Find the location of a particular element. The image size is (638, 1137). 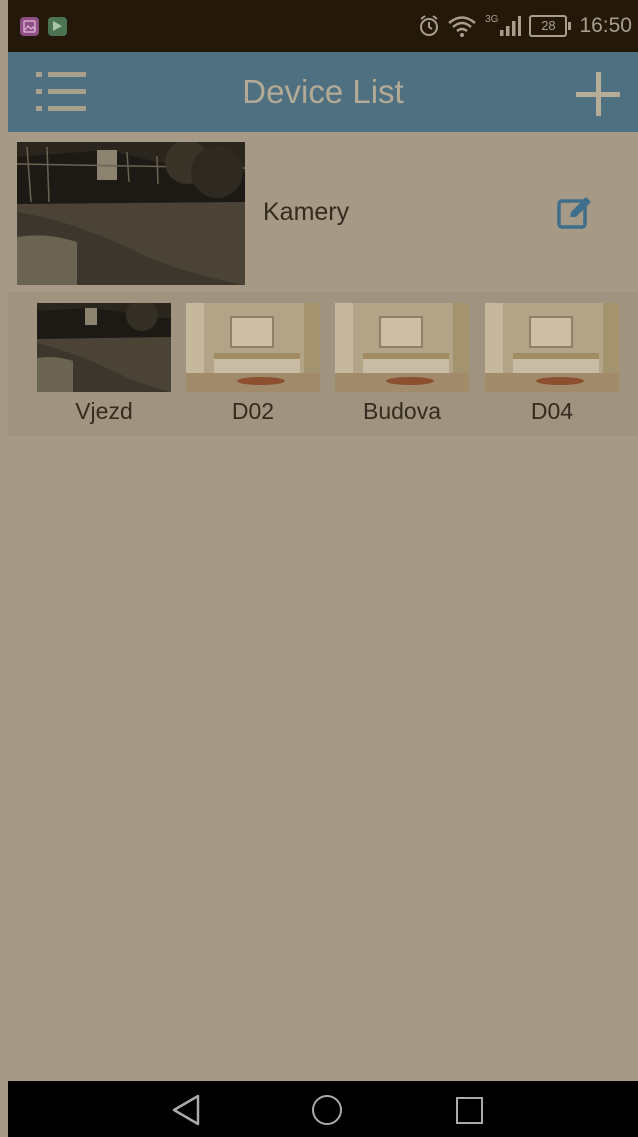

edit-group-button is located at coordinates (576, 212).